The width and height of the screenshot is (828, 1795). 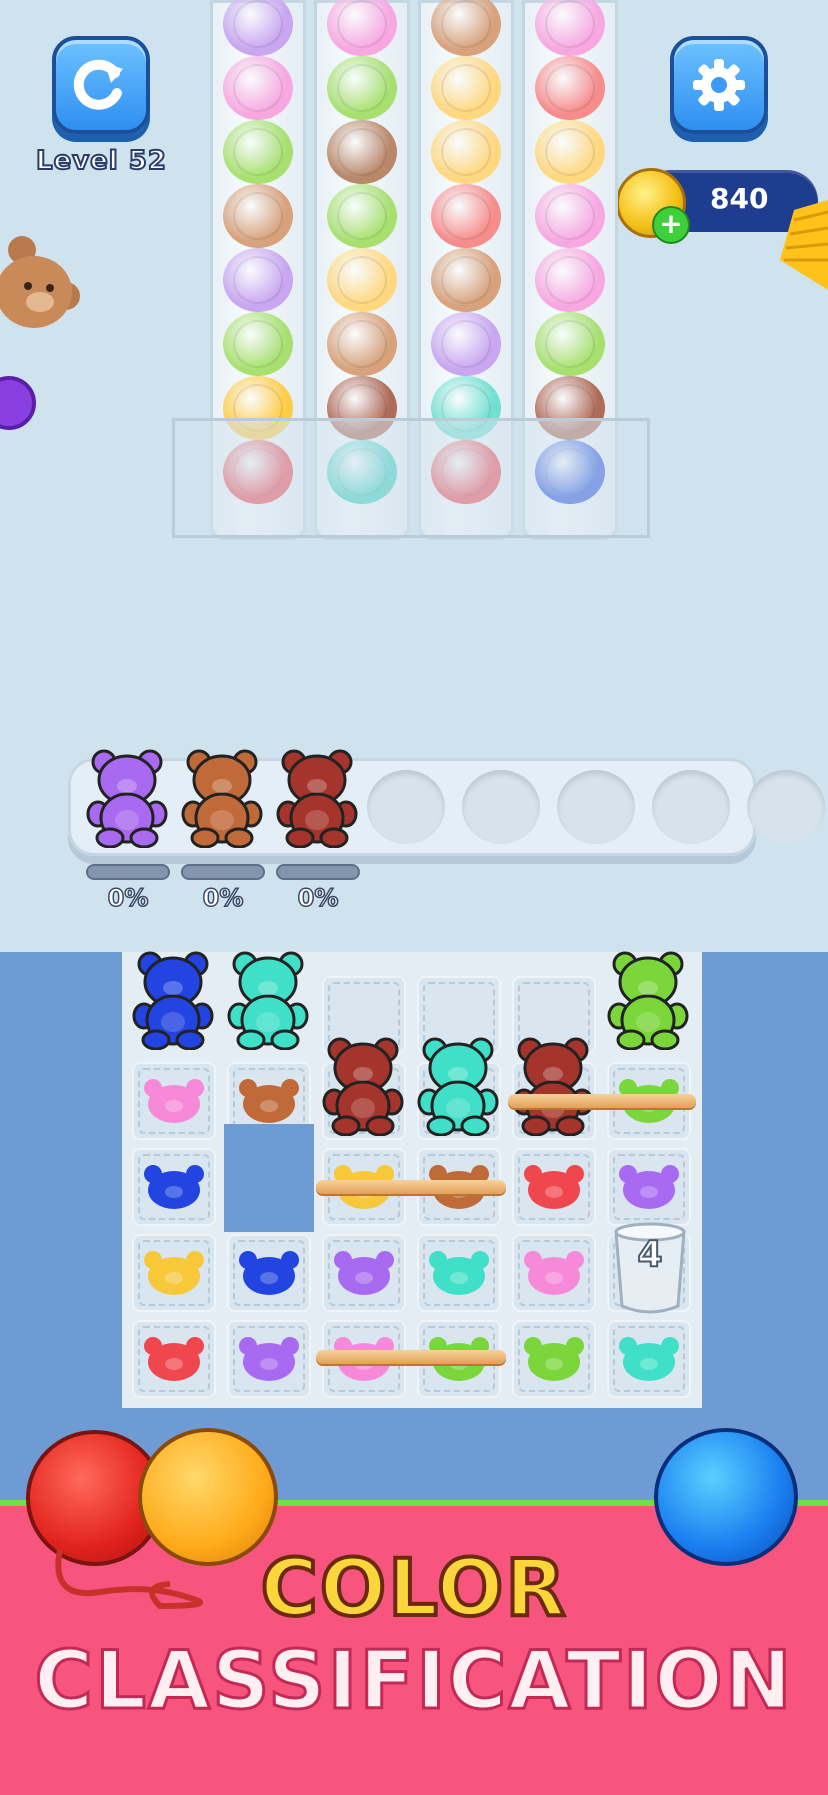 What do you see at coordinates (269, 1178) in the screenshot?
I see `empty-hole` at bounding box center [269, 1178].